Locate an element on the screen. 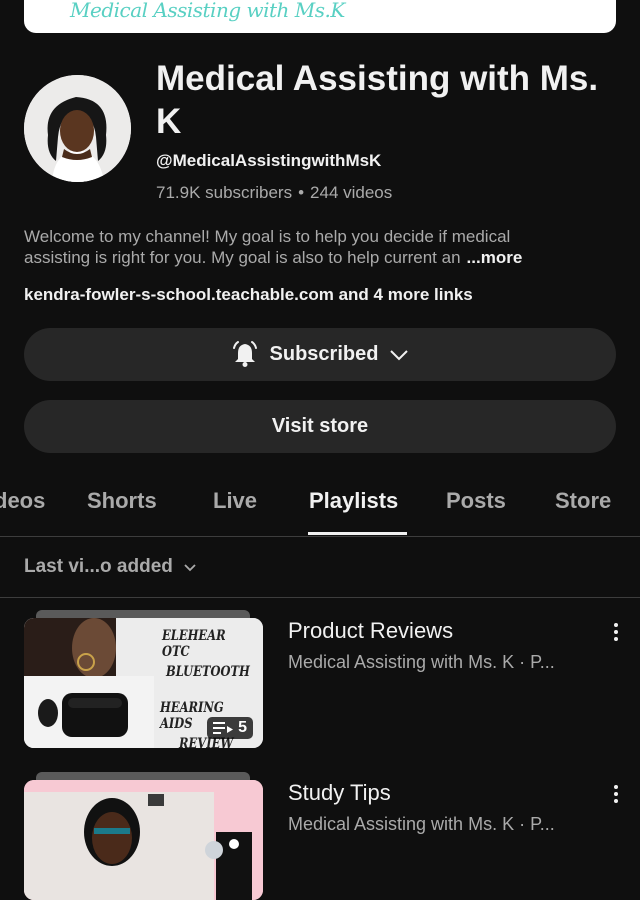  active-tab-indicator is located at coordinates (357, 533).